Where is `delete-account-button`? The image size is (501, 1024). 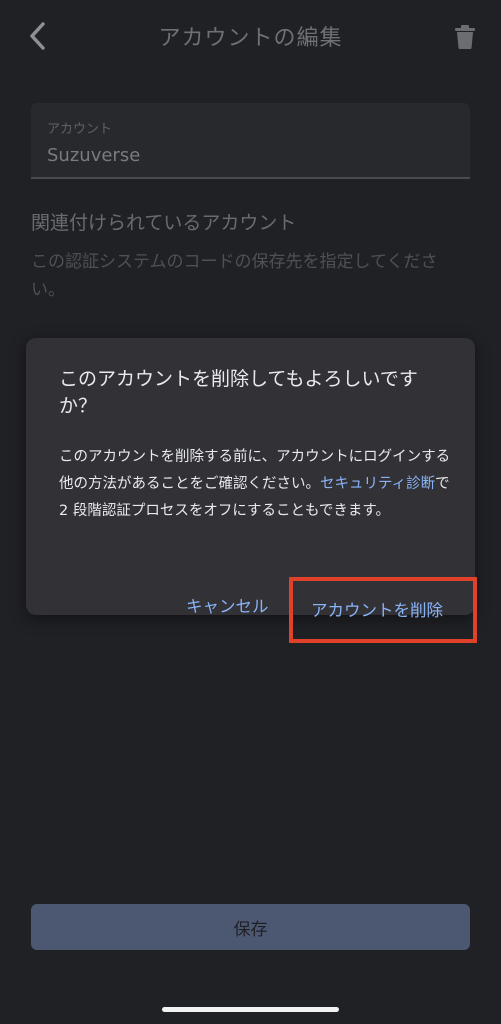
delete-account-button is located at coordinates (465, 37).